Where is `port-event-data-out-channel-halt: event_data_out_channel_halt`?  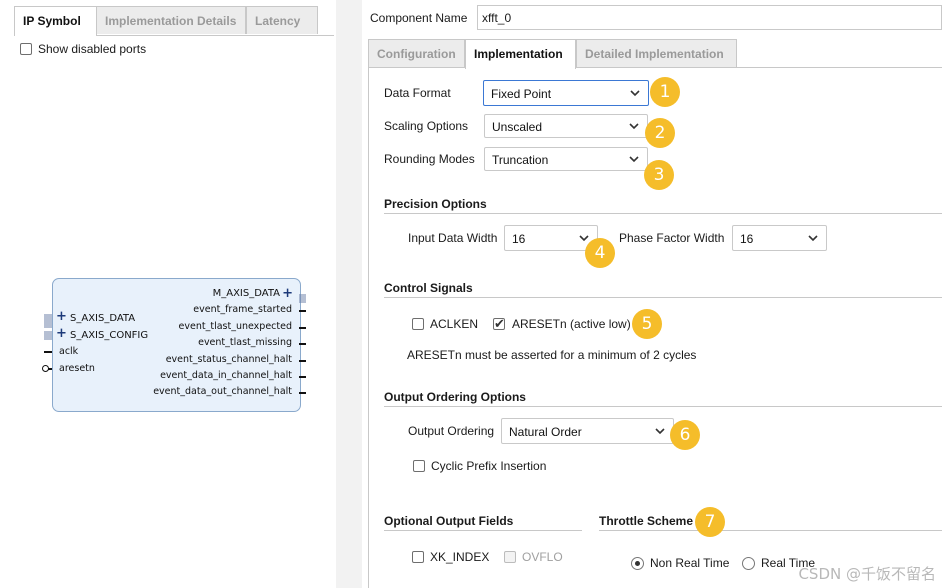
port-event-data-out-channel-halt: event_data_out_channel_halt is located at coordinates (222, 391).